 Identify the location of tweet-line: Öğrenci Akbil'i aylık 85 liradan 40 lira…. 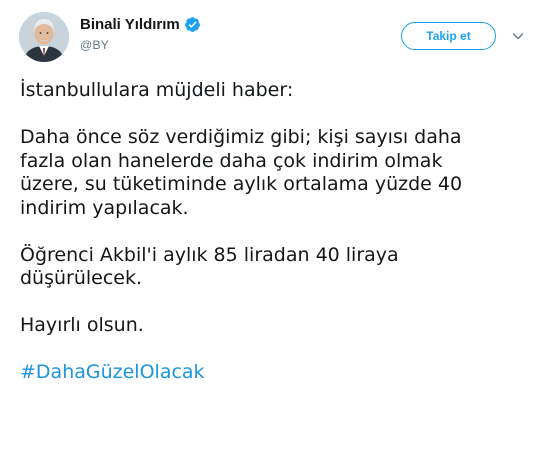
(209, 254).